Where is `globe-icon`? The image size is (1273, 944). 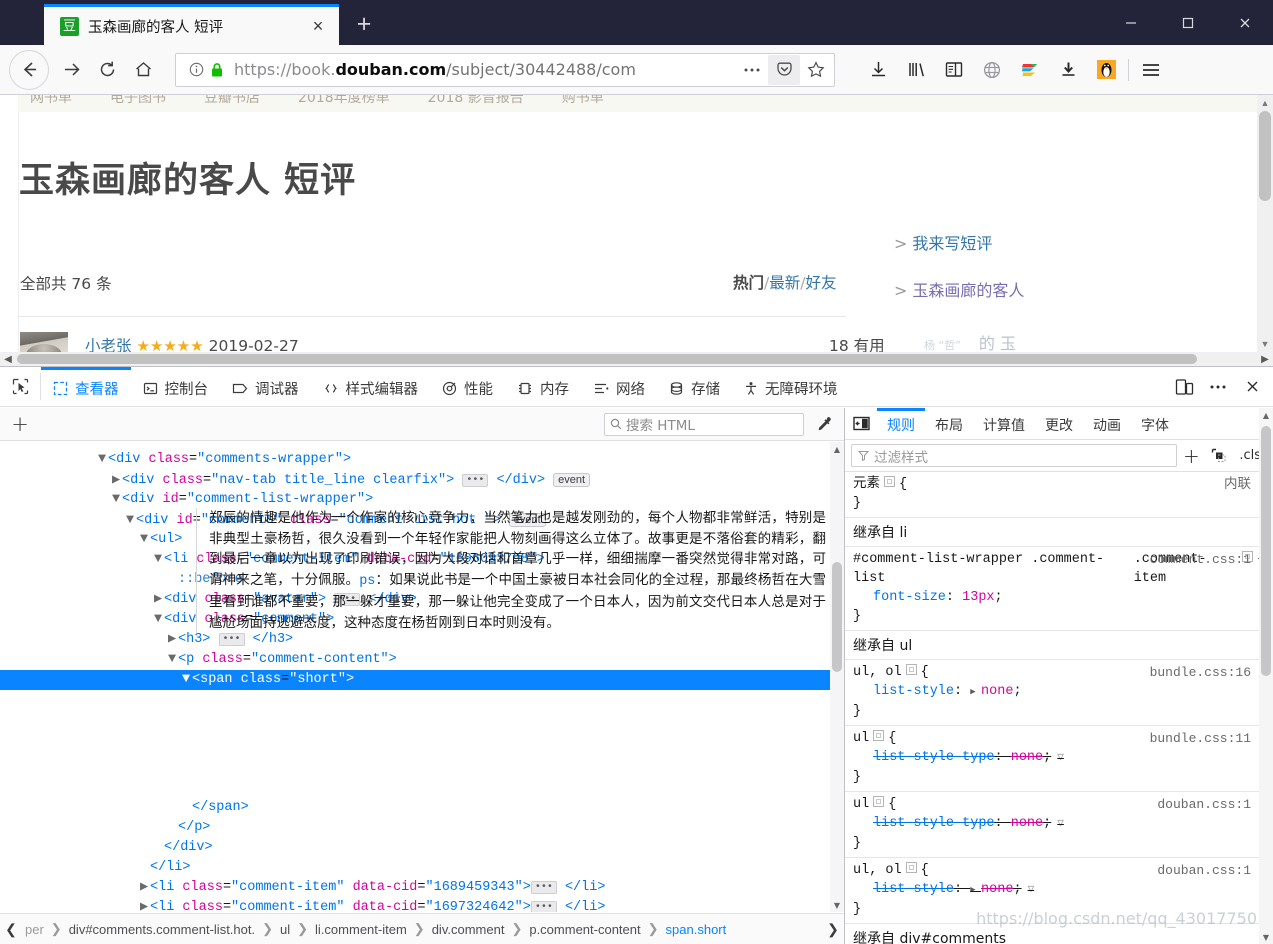 globe-icon is located at coordinates (992, 70).